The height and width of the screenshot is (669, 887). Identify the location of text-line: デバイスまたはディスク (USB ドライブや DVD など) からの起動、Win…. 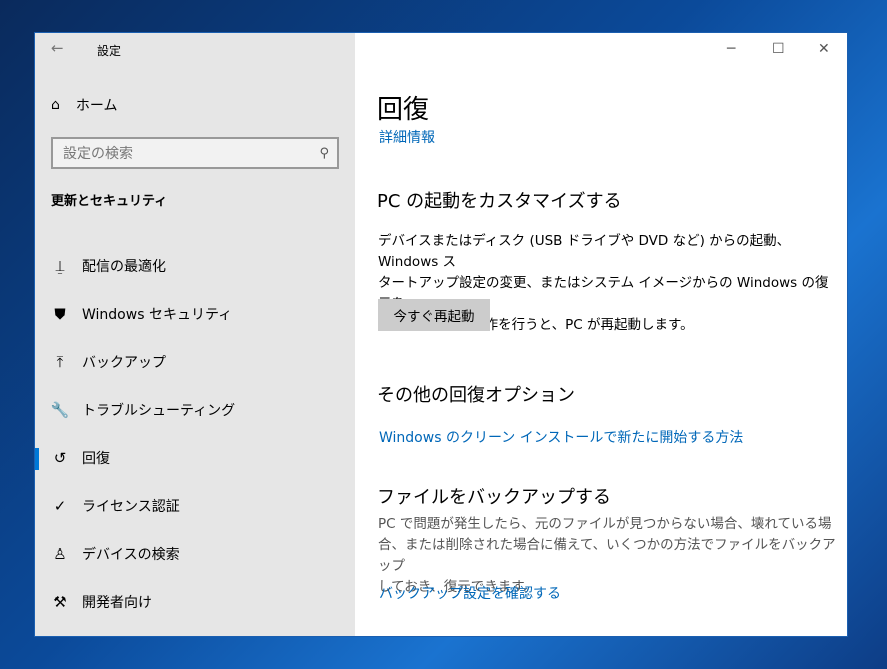
(584, 251).